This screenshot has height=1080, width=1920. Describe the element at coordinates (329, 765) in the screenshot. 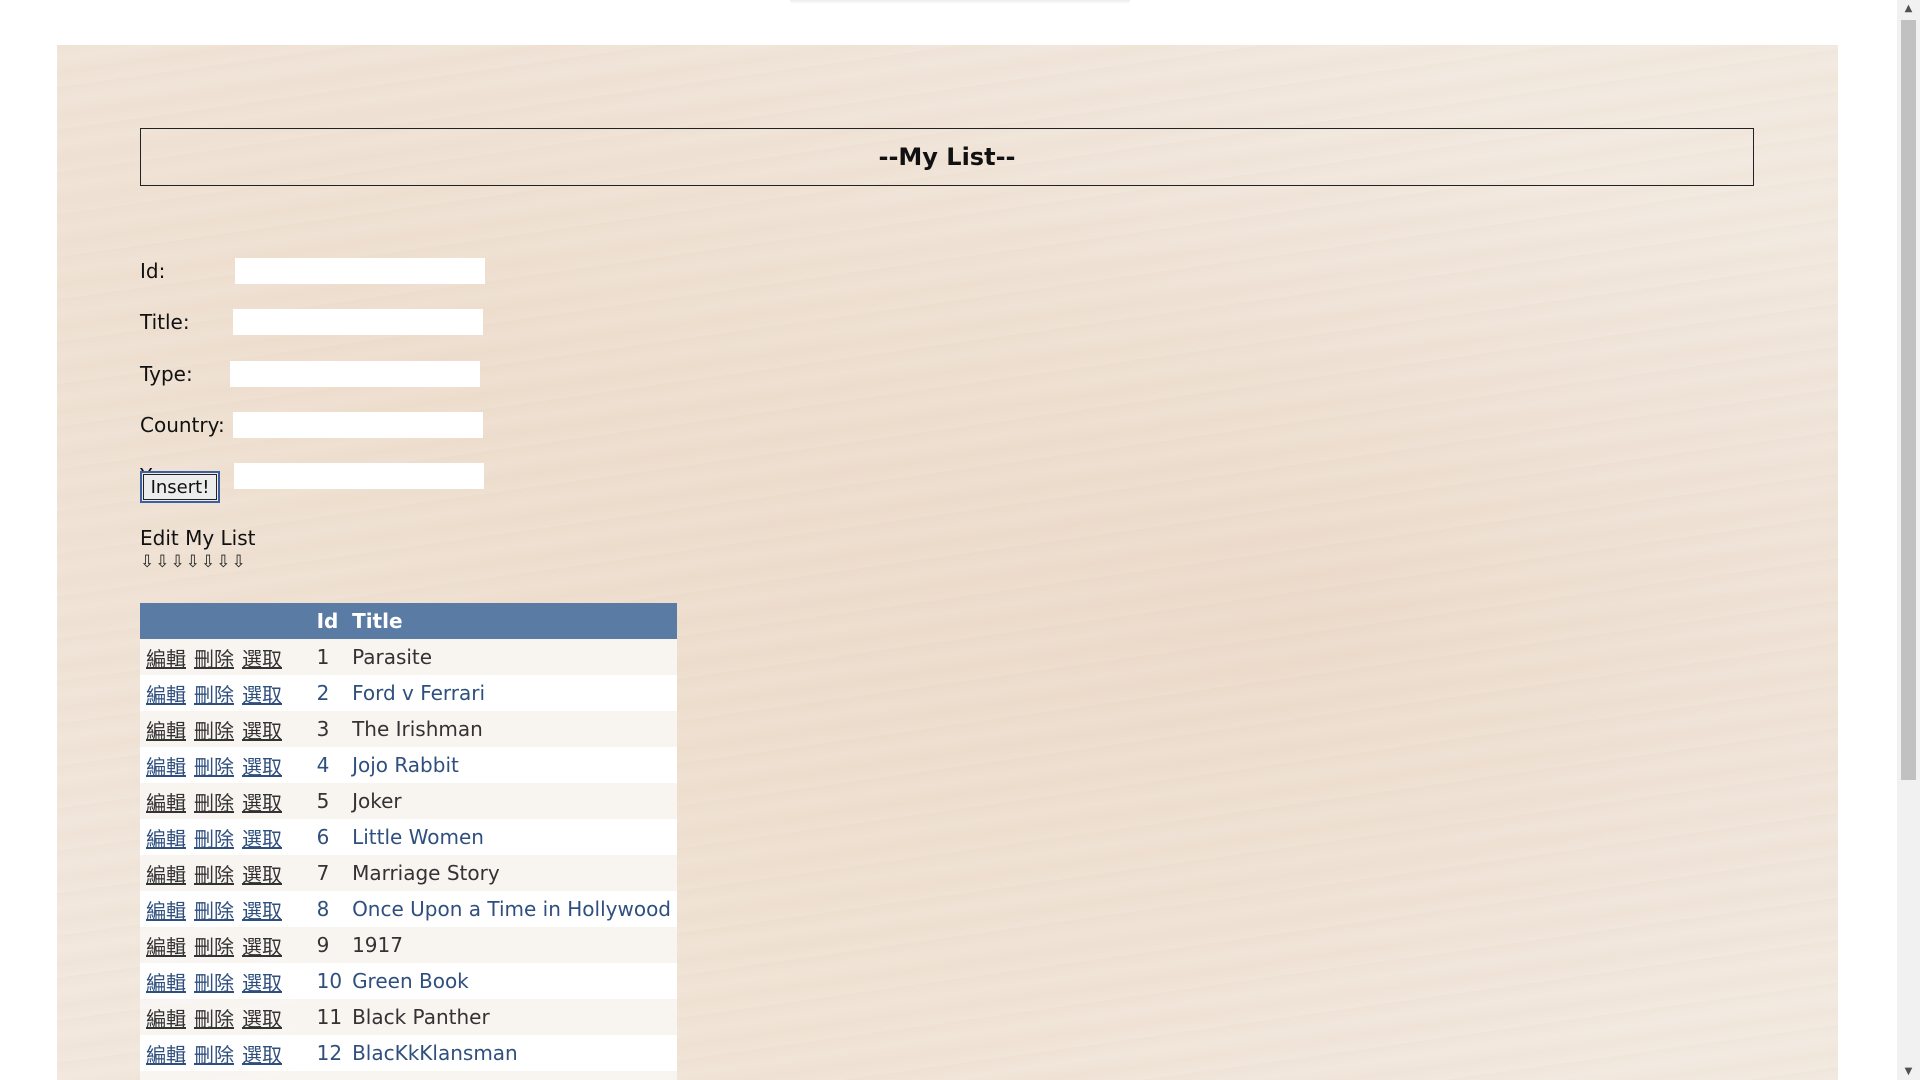

I see `row-id: 4` at that location.